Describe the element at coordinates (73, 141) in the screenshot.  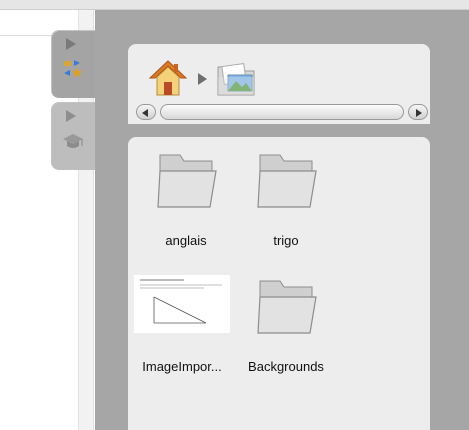
I see `graduation-cap-icon` at that location.